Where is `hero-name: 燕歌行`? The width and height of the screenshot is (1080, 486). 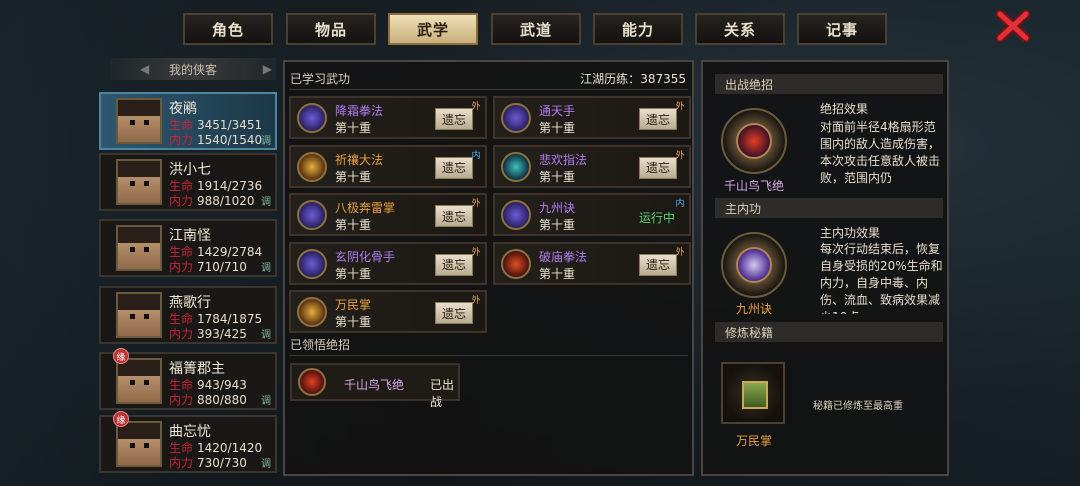 hero-name: 燕歌行 is located at coordinates (190, 303).